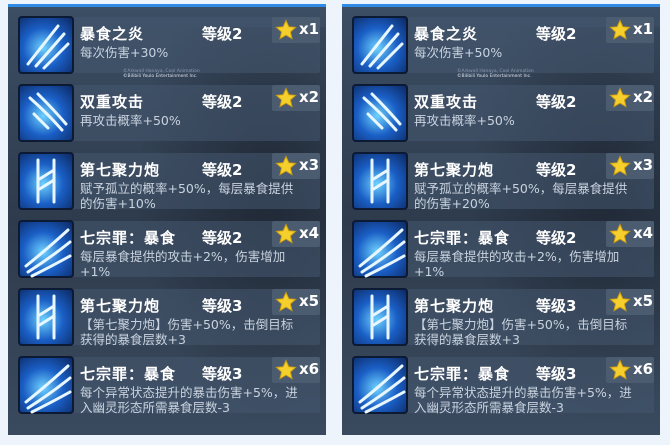  I want to click on skill-row-1: 暴食之炎 等级2 x1 每次伤害+50%, so click(501, 45).